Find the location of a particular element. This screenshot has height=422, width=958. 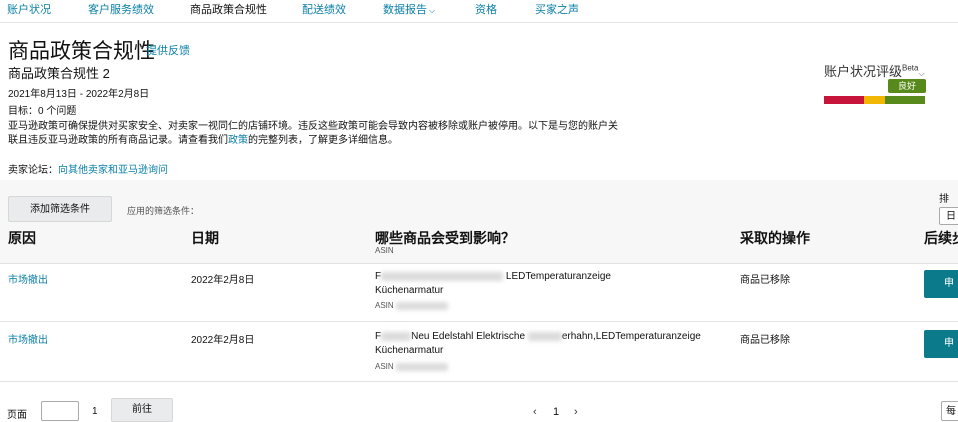

current-page: 1 is located at coordinates (556, 412).